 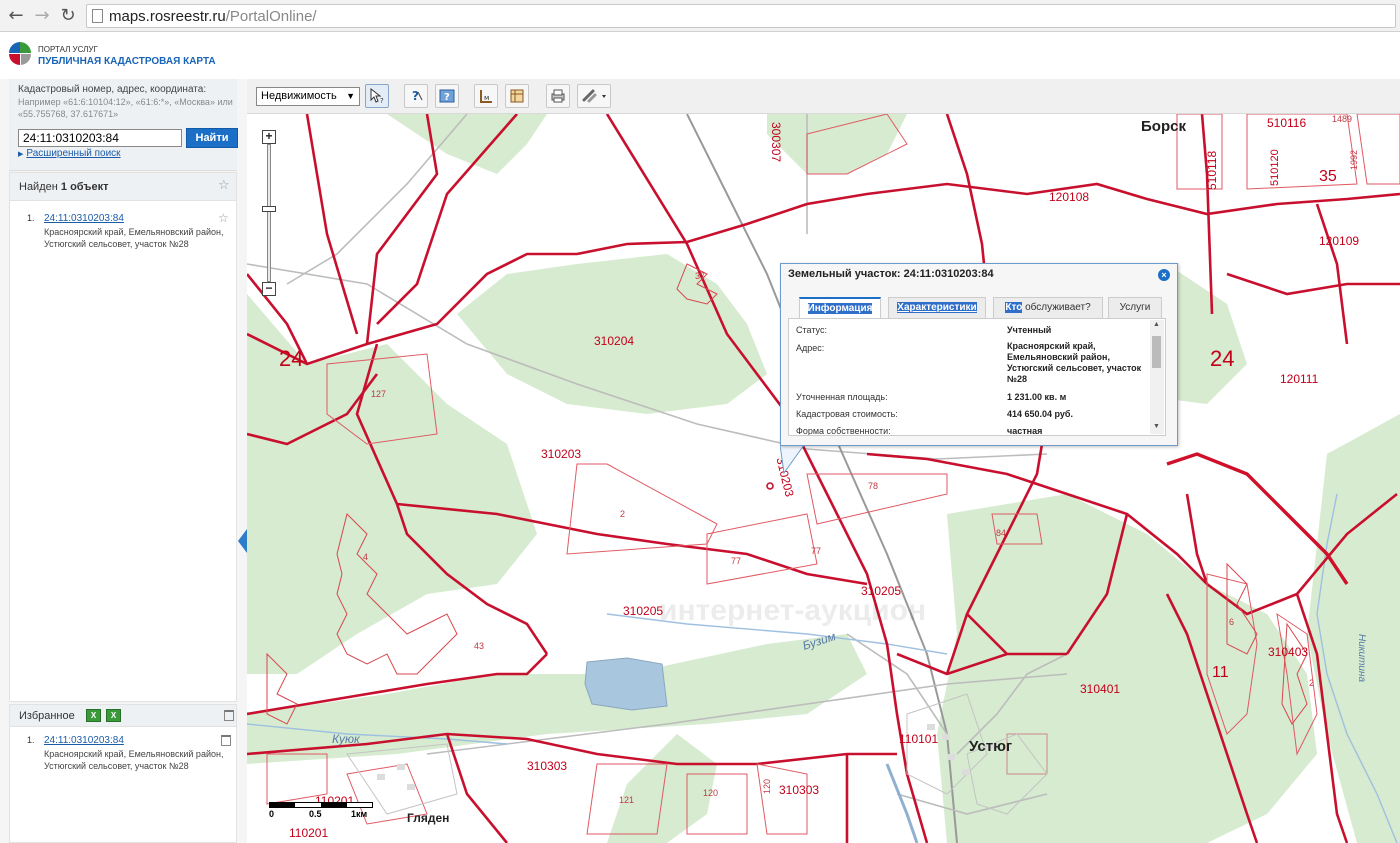 I want to click on scroll-down-icon: ▼, so click(x=1156, y=426).